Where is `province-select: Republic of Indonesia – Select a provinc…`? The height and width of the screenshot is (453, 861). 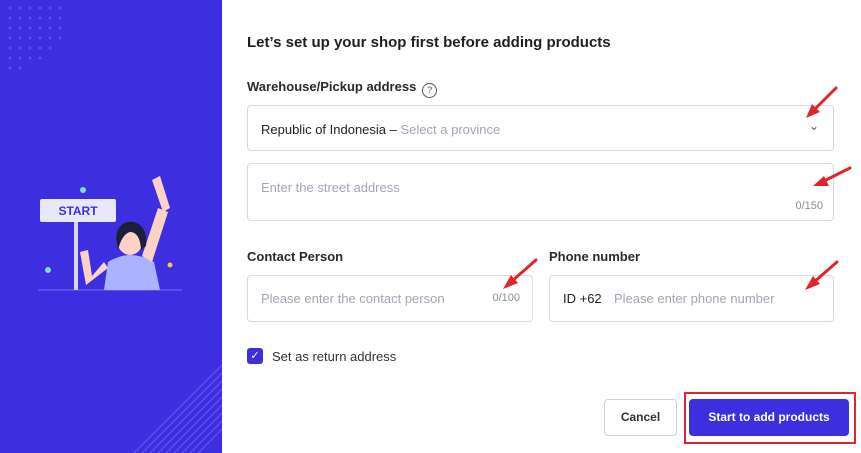
province-select: Republic of Indonesia – Select a provinc… is located at coordinates (540, 128).